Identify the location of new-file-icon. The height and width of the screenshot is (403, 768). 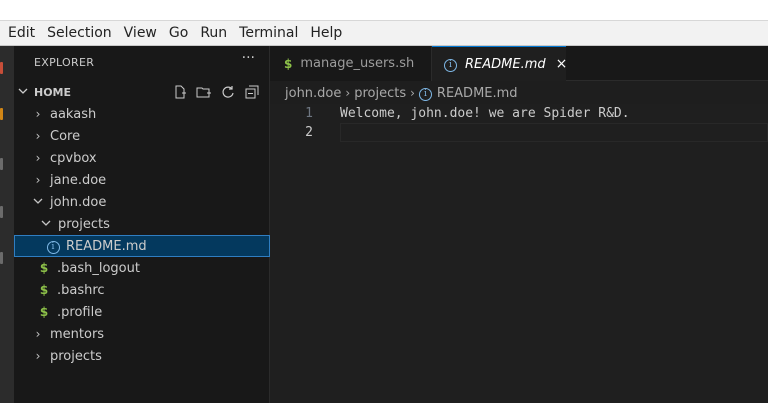
(180, 92).